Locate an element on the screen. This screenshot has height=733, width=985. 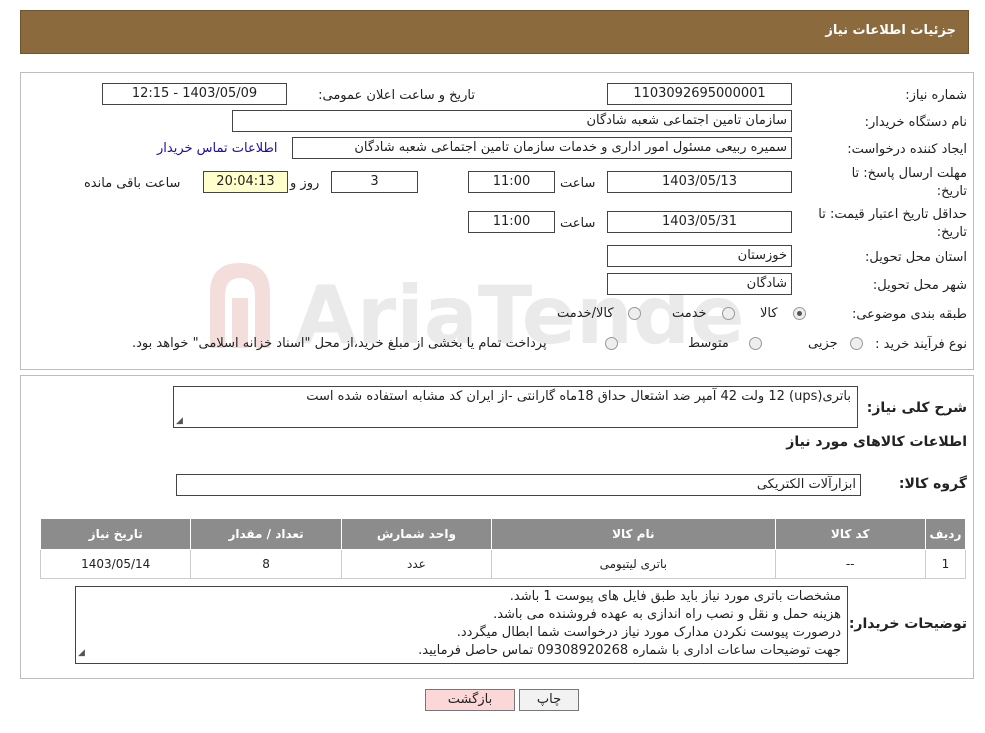
deadline-label-date: تاریخ: is located at coordinates (951, 191).